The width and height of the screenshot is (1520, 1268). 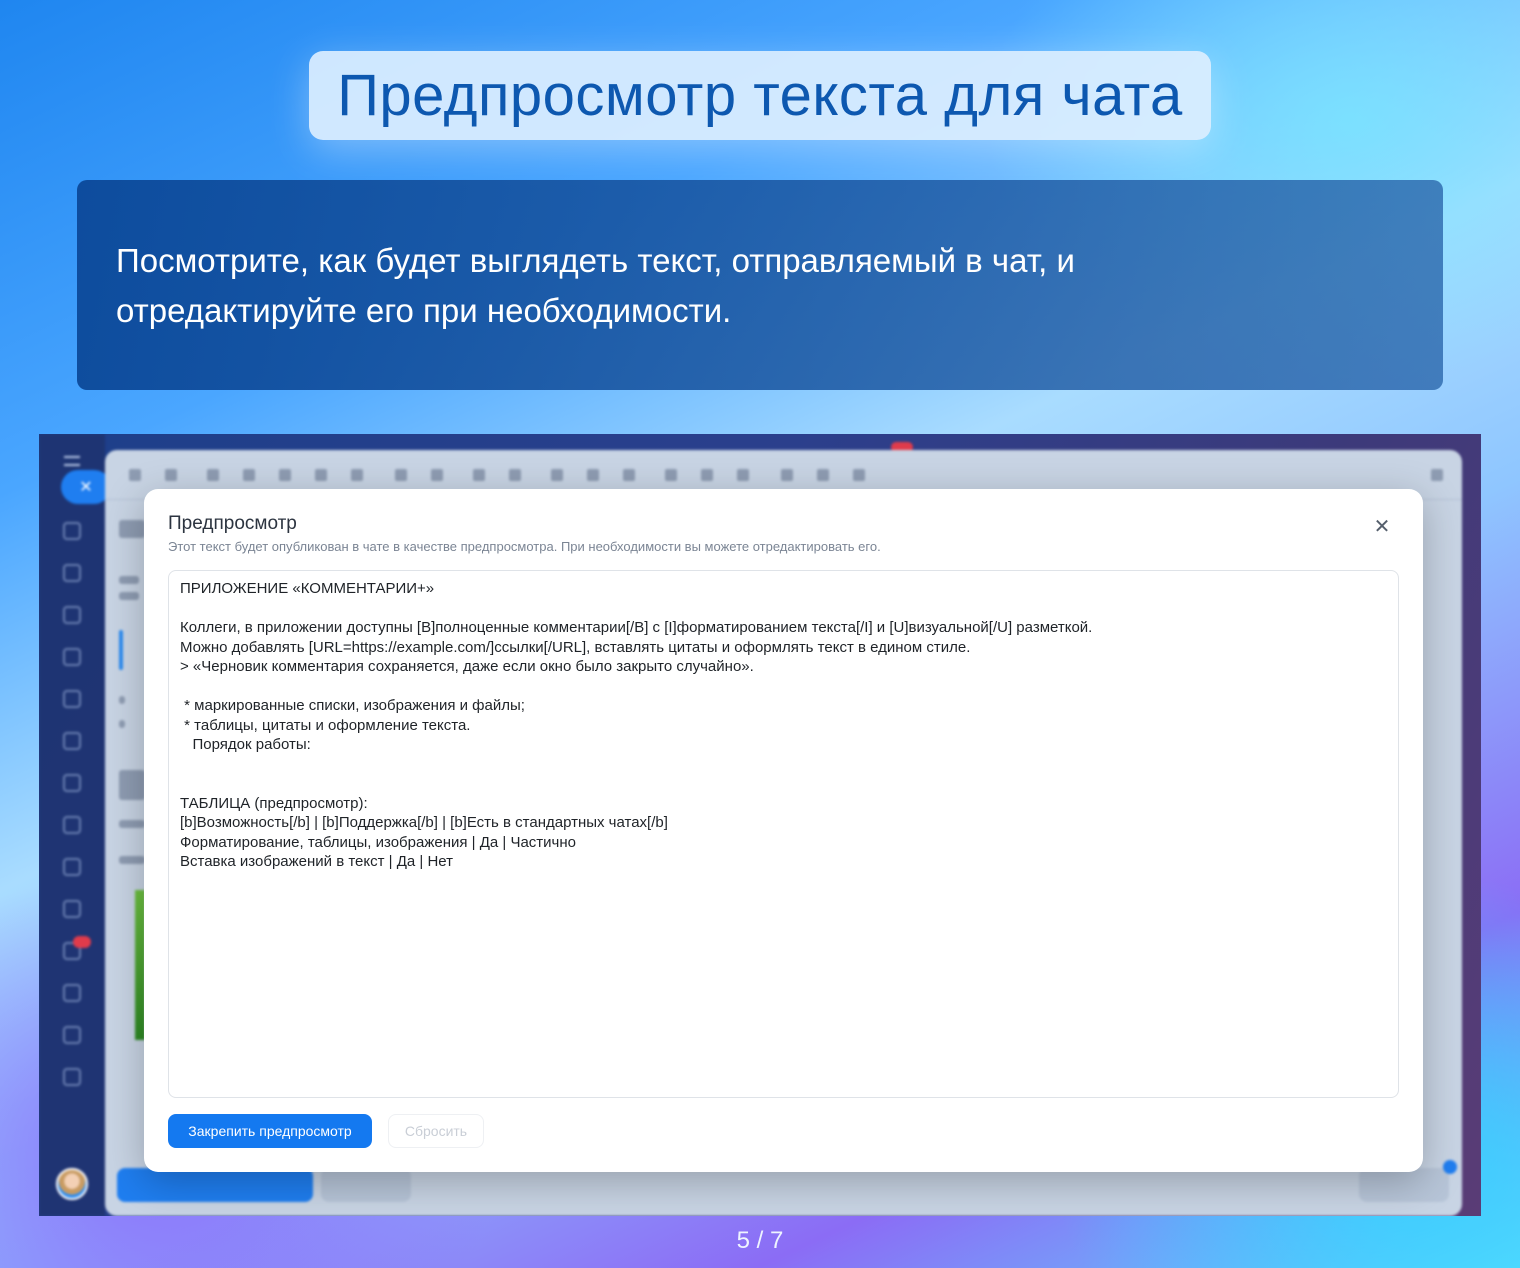 What do you see at coordinates (760, 1240) in the screenshot?
I see `page-counter: 5 / 7` at bounding box center [760, 1240].